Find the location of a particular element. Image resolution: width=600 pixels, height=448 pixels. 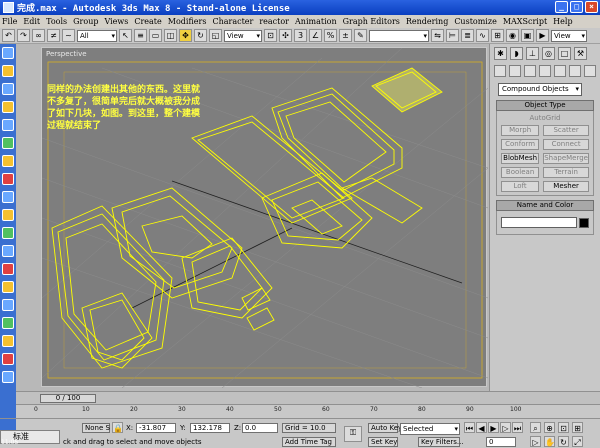

object-color-swatch is located at coordinates (584, 222).